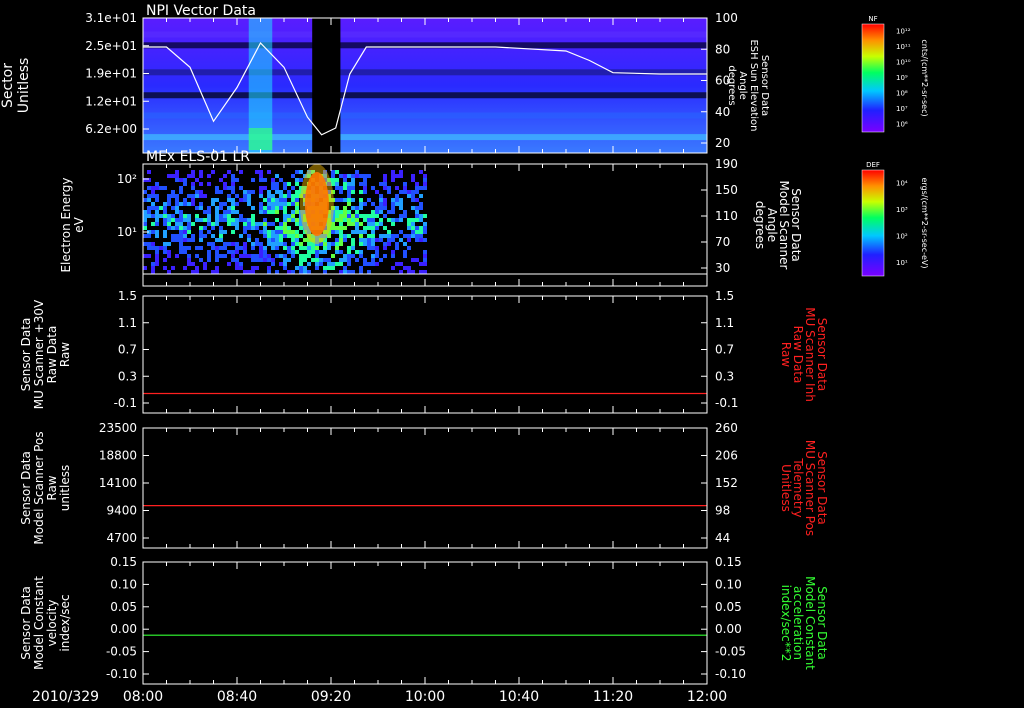  I want to click on y-tick-label: 0.05, so click(123, 607).